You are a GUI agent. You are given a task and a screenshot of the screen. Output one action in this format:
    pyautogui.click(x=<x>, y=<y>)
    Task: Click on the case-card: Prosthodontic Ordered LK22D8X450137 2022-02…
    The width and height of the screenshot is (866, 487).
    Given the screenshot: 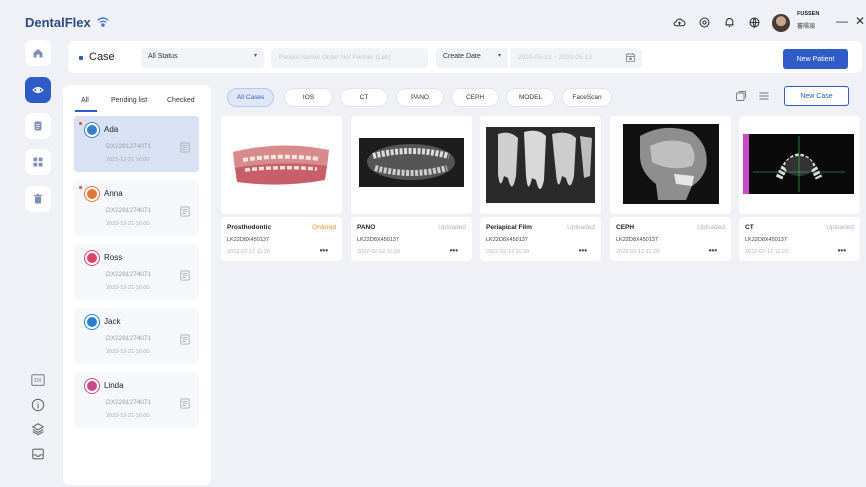 What is the action you would take?
    pyautogui.click(x=281, y=188)
    